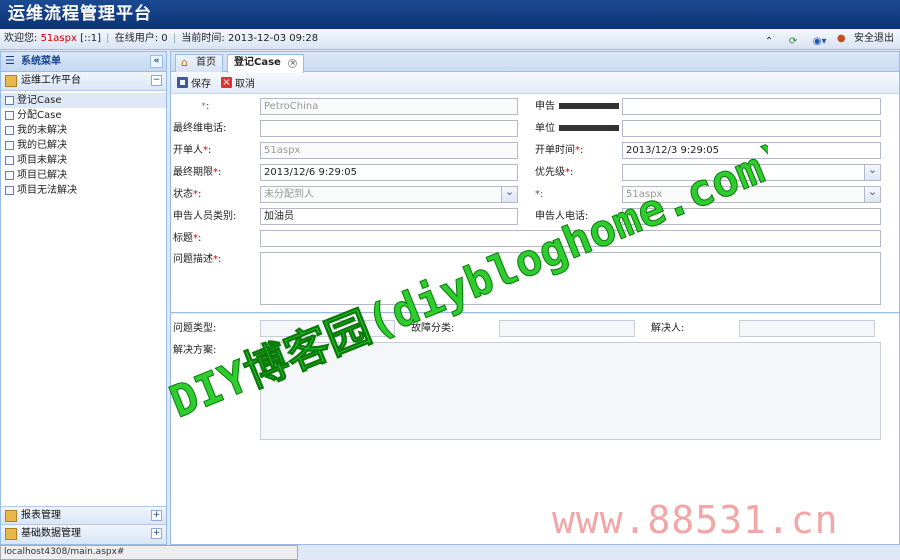 The width and height of the screenshot is (900, 560). I want to click on sidebar-group-label: 运维工作平台, so click(51, 80).